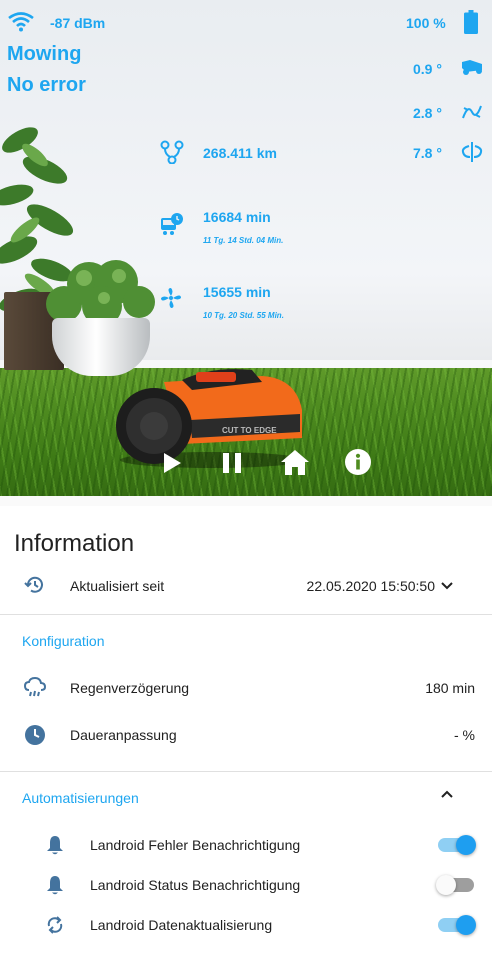  Describe the element at coordinates (232, 463) in the screenshot. I see `pause-button` at that location.